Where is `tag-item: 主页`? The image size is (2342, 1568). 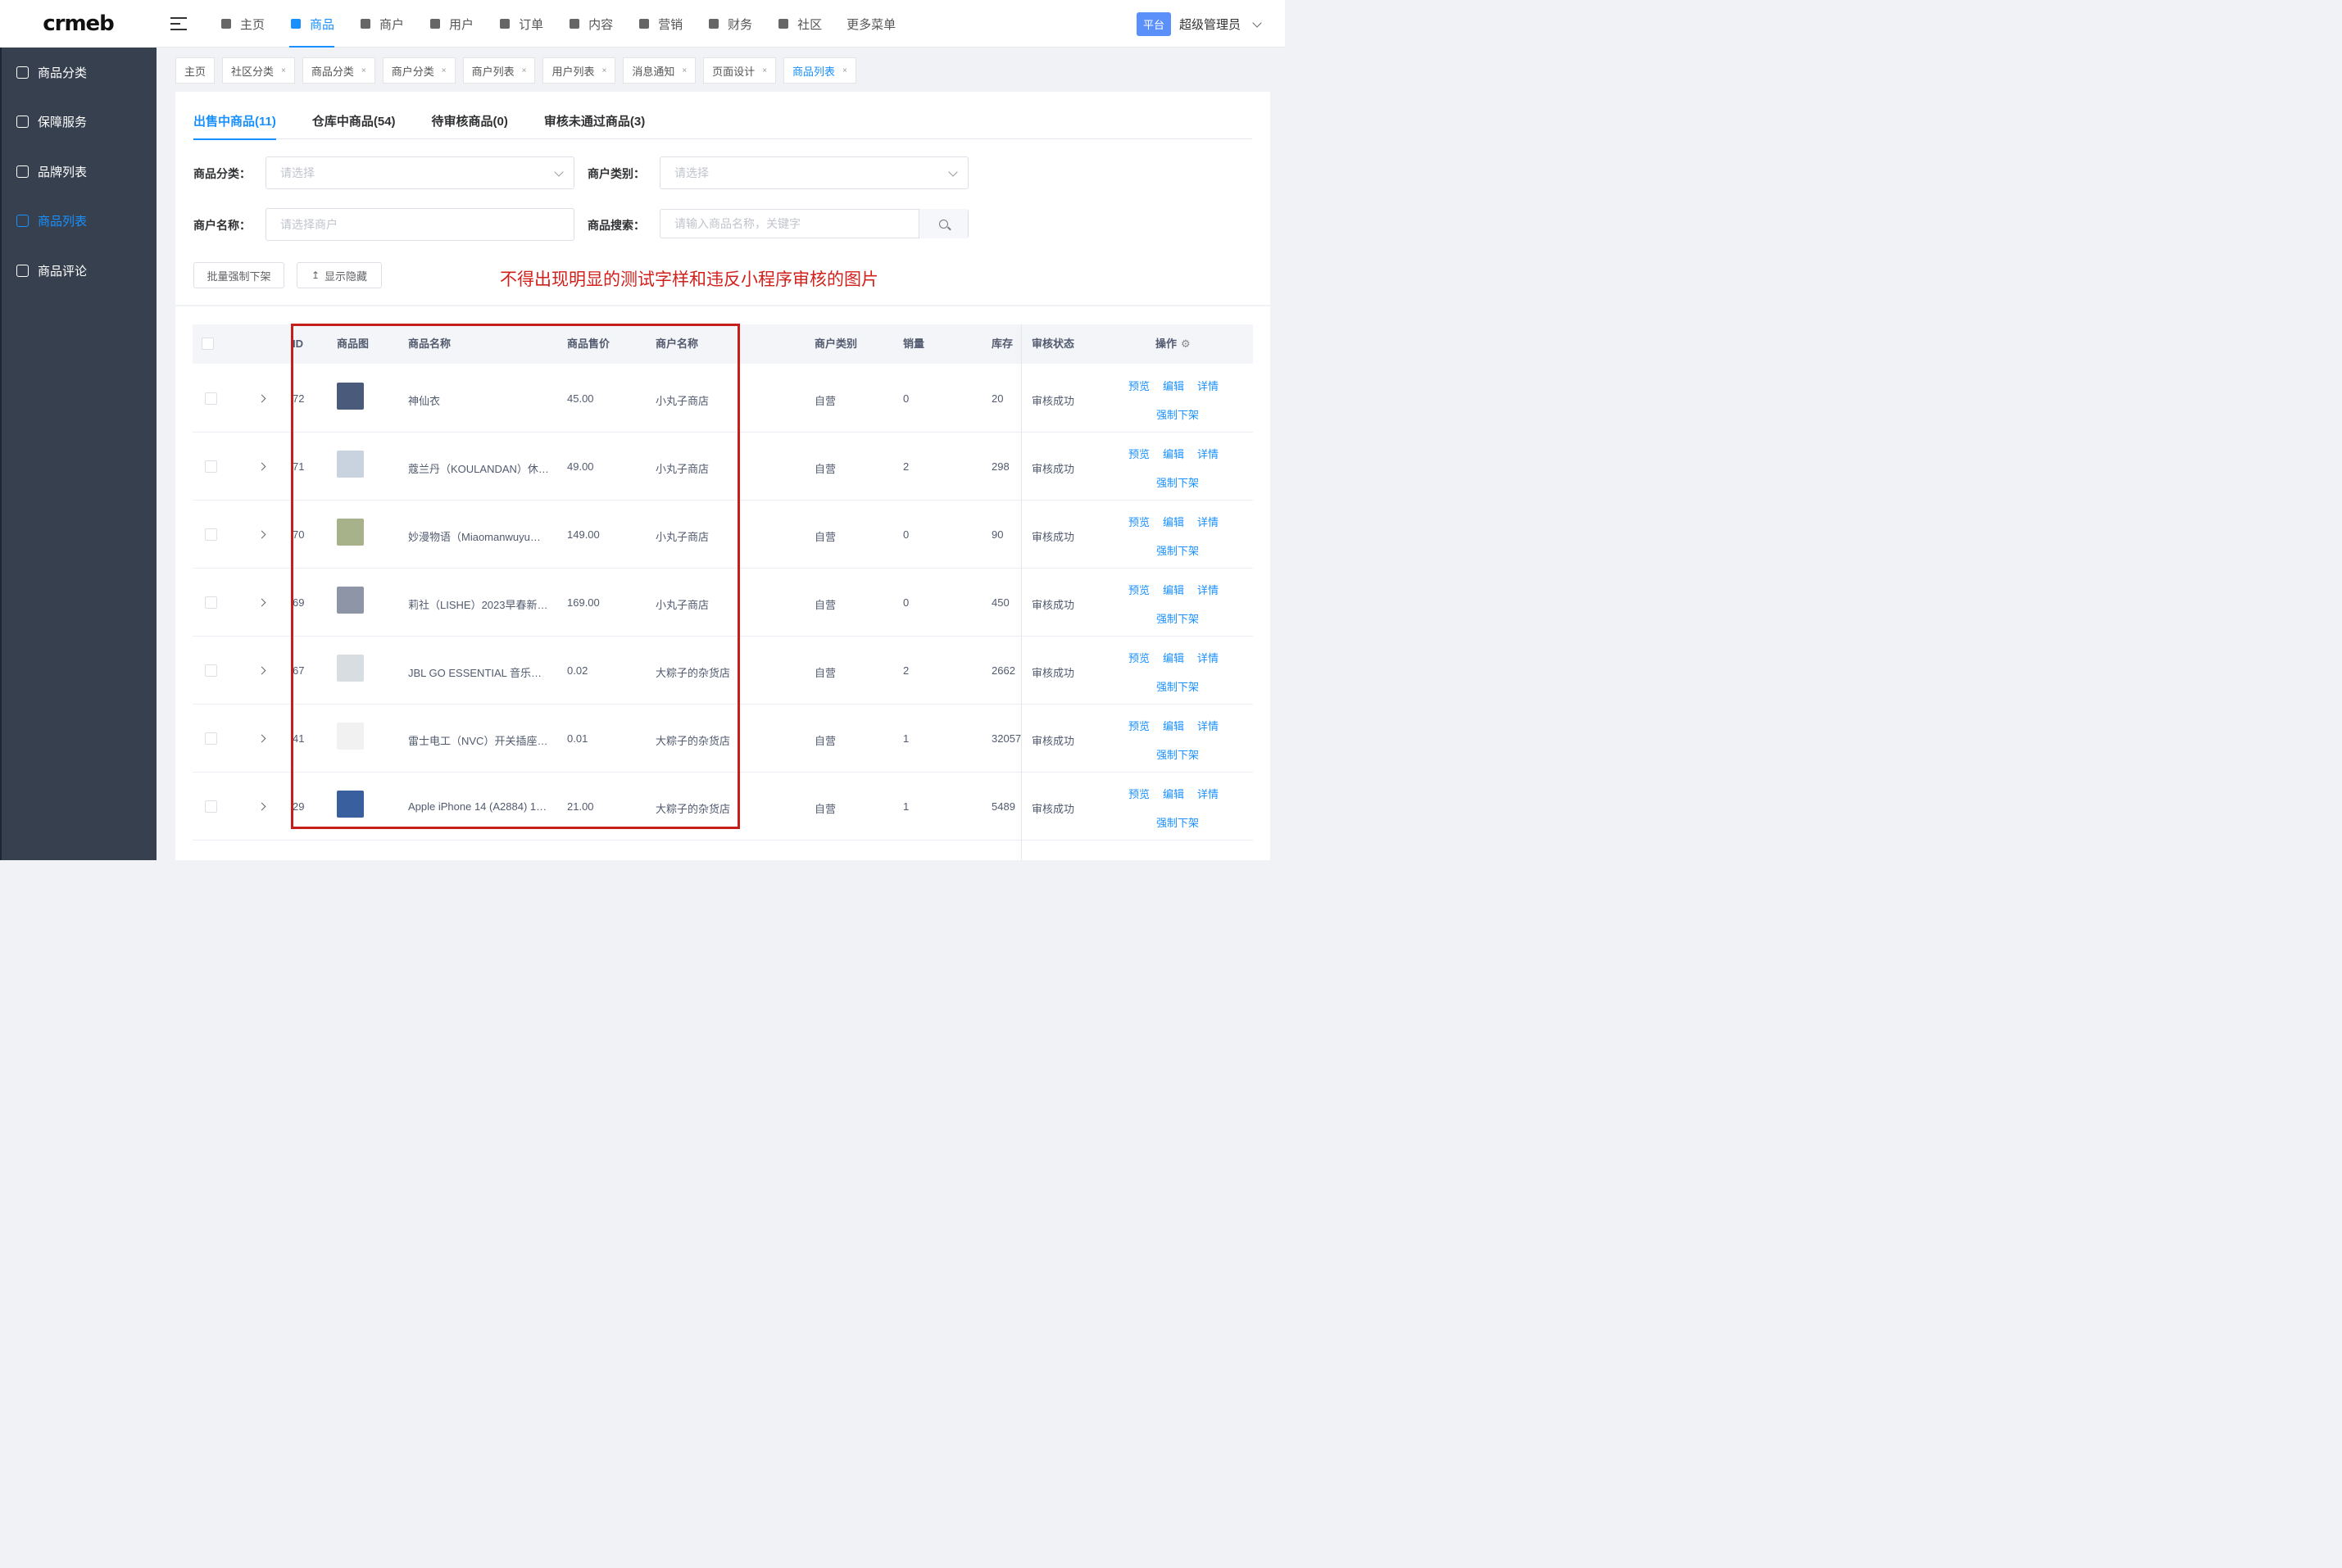 tag-item: 主页 is located at coordinates (196, 70).